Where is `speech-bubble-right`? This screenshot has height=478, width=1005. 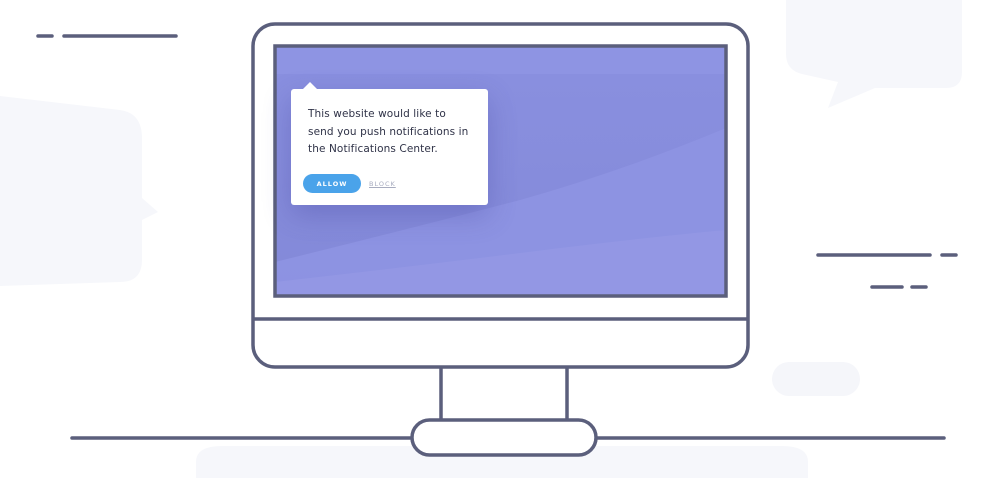
speech-bubble-right is located at coordinates (874, 54).